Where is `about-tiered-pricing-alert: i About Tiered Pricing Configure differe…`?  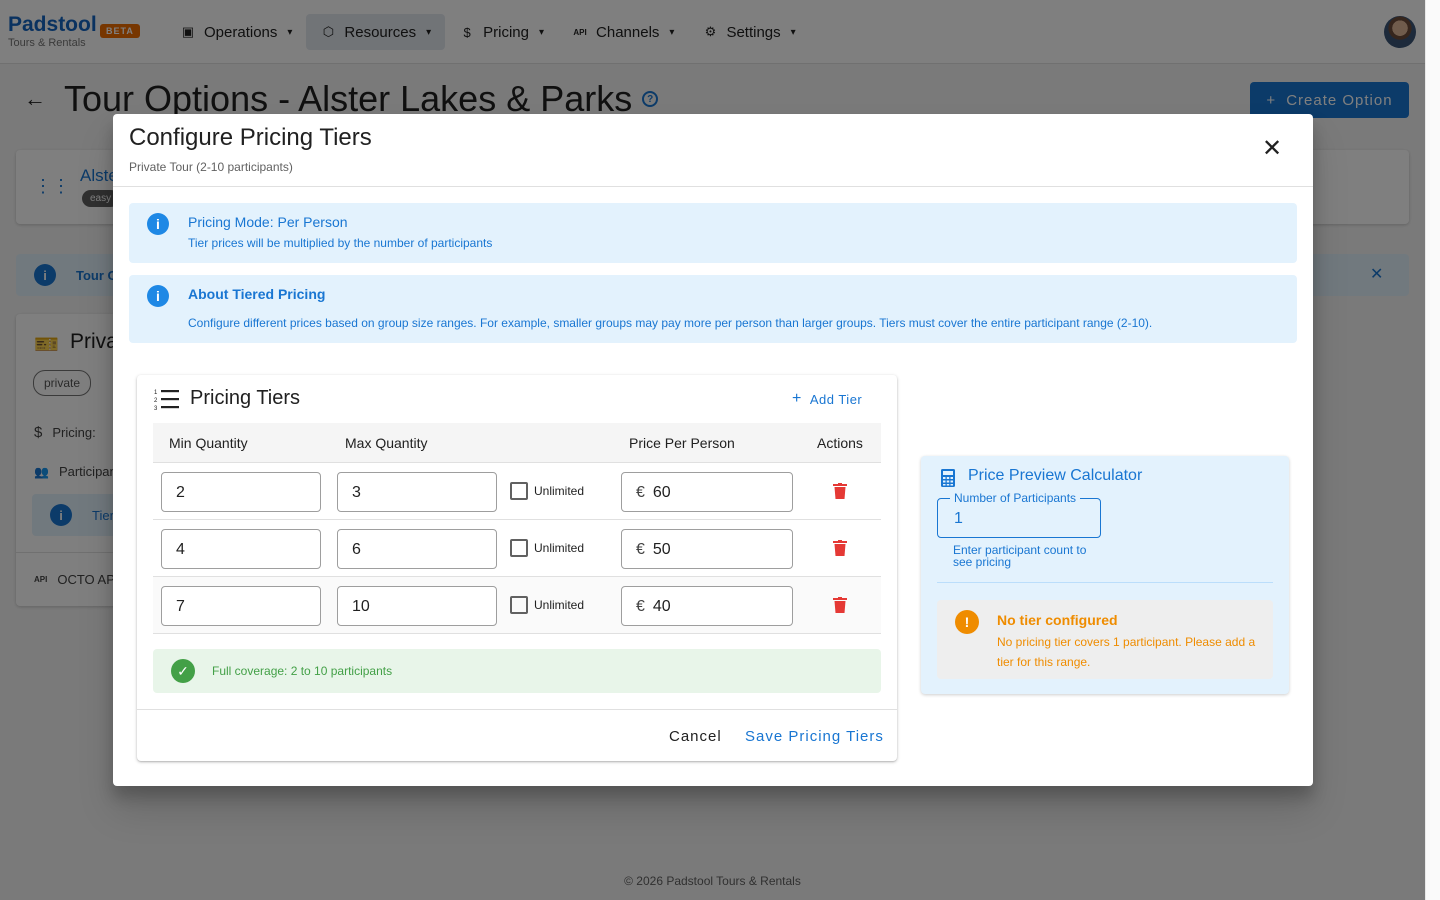 about-tiered-pricing-alert: i About Tiered Pricing Configure differe… is located at coordinates (713, 309).